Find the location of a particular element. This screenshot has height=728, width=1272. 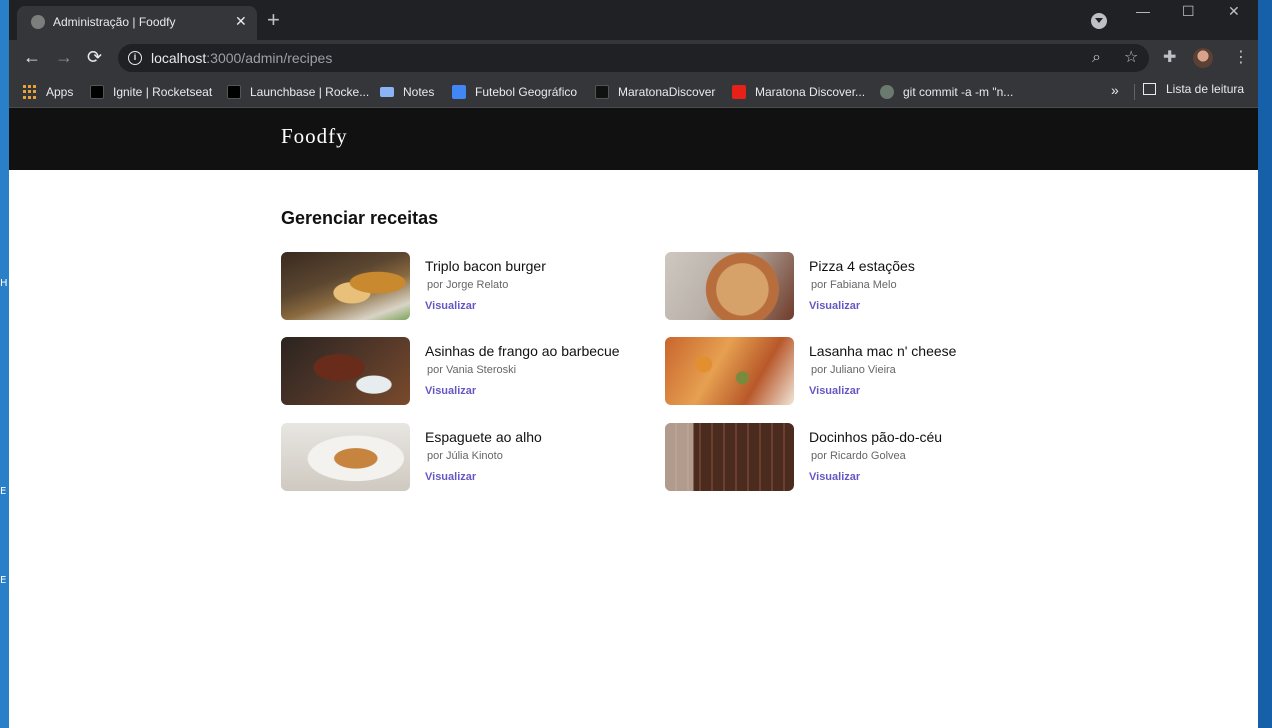

bookmark-notes: Notes is located at coordinates (407, 92).